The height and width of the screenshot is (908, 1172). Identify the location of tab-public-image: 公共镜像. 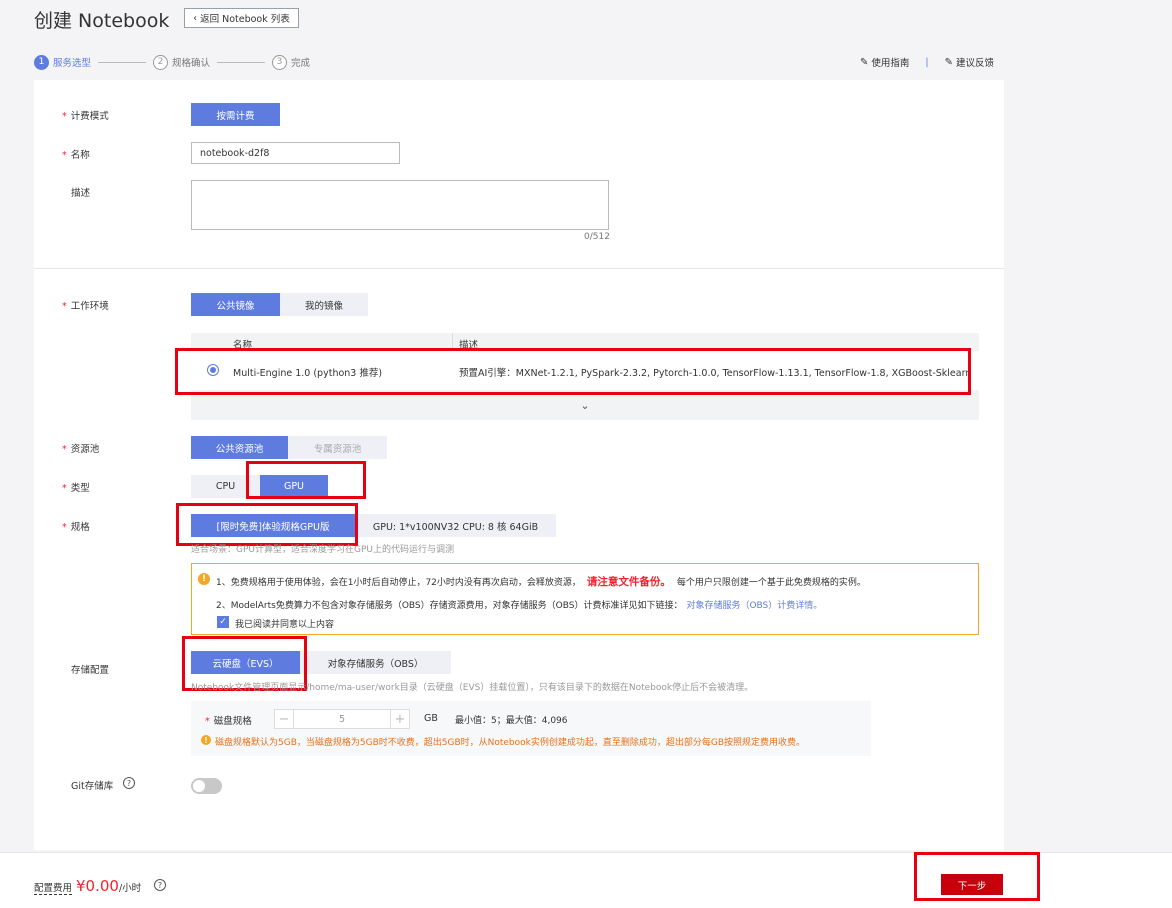
(235, 304).